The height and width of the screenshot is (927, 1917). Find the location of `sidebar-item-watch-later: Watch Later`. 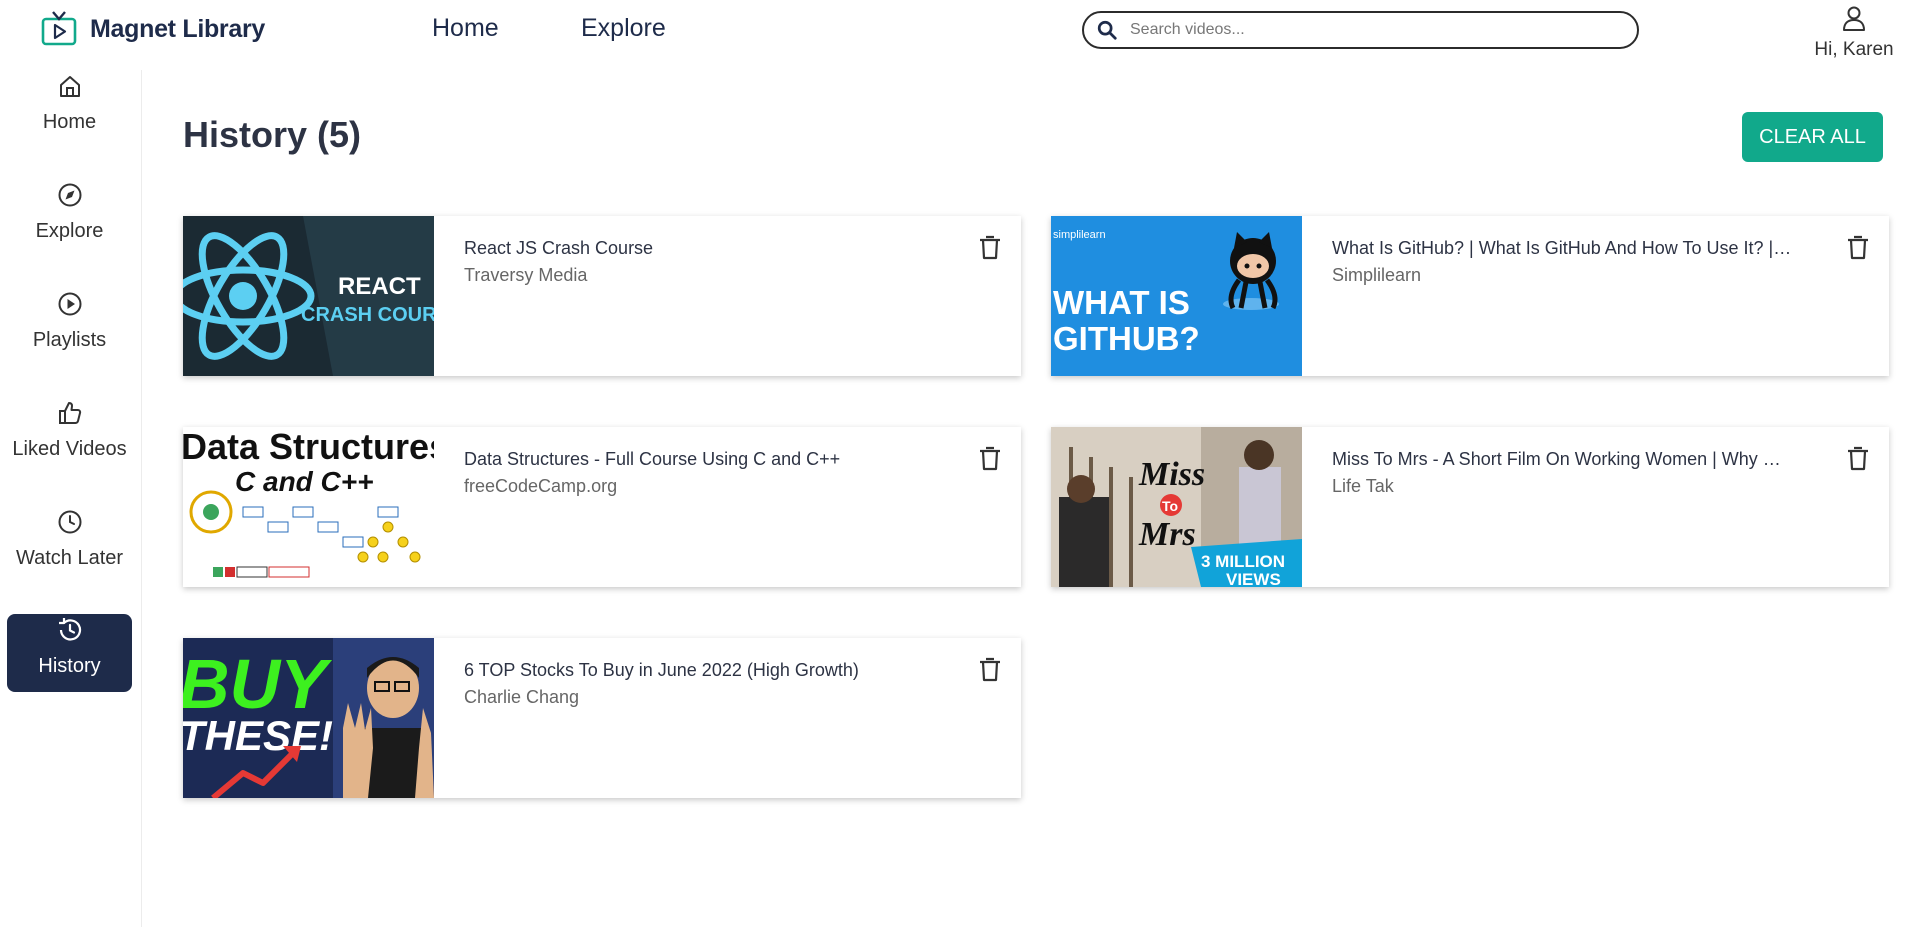

sidebar-item-watch-later: Watch Later is located at coordinates (69, 545).